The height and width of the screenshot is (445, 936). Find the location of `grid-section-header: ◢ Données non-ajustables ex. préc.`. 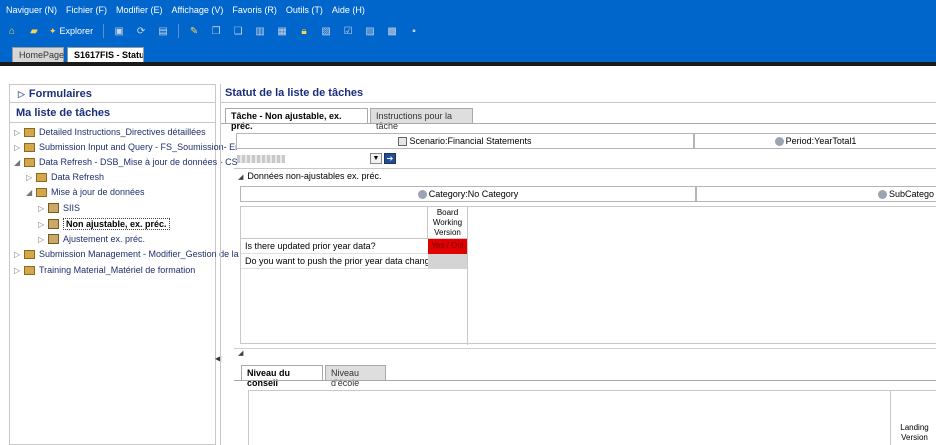

grid-section-header: ◢ Données non-ajustables ex. préc. is located at coordinates (585, 176).